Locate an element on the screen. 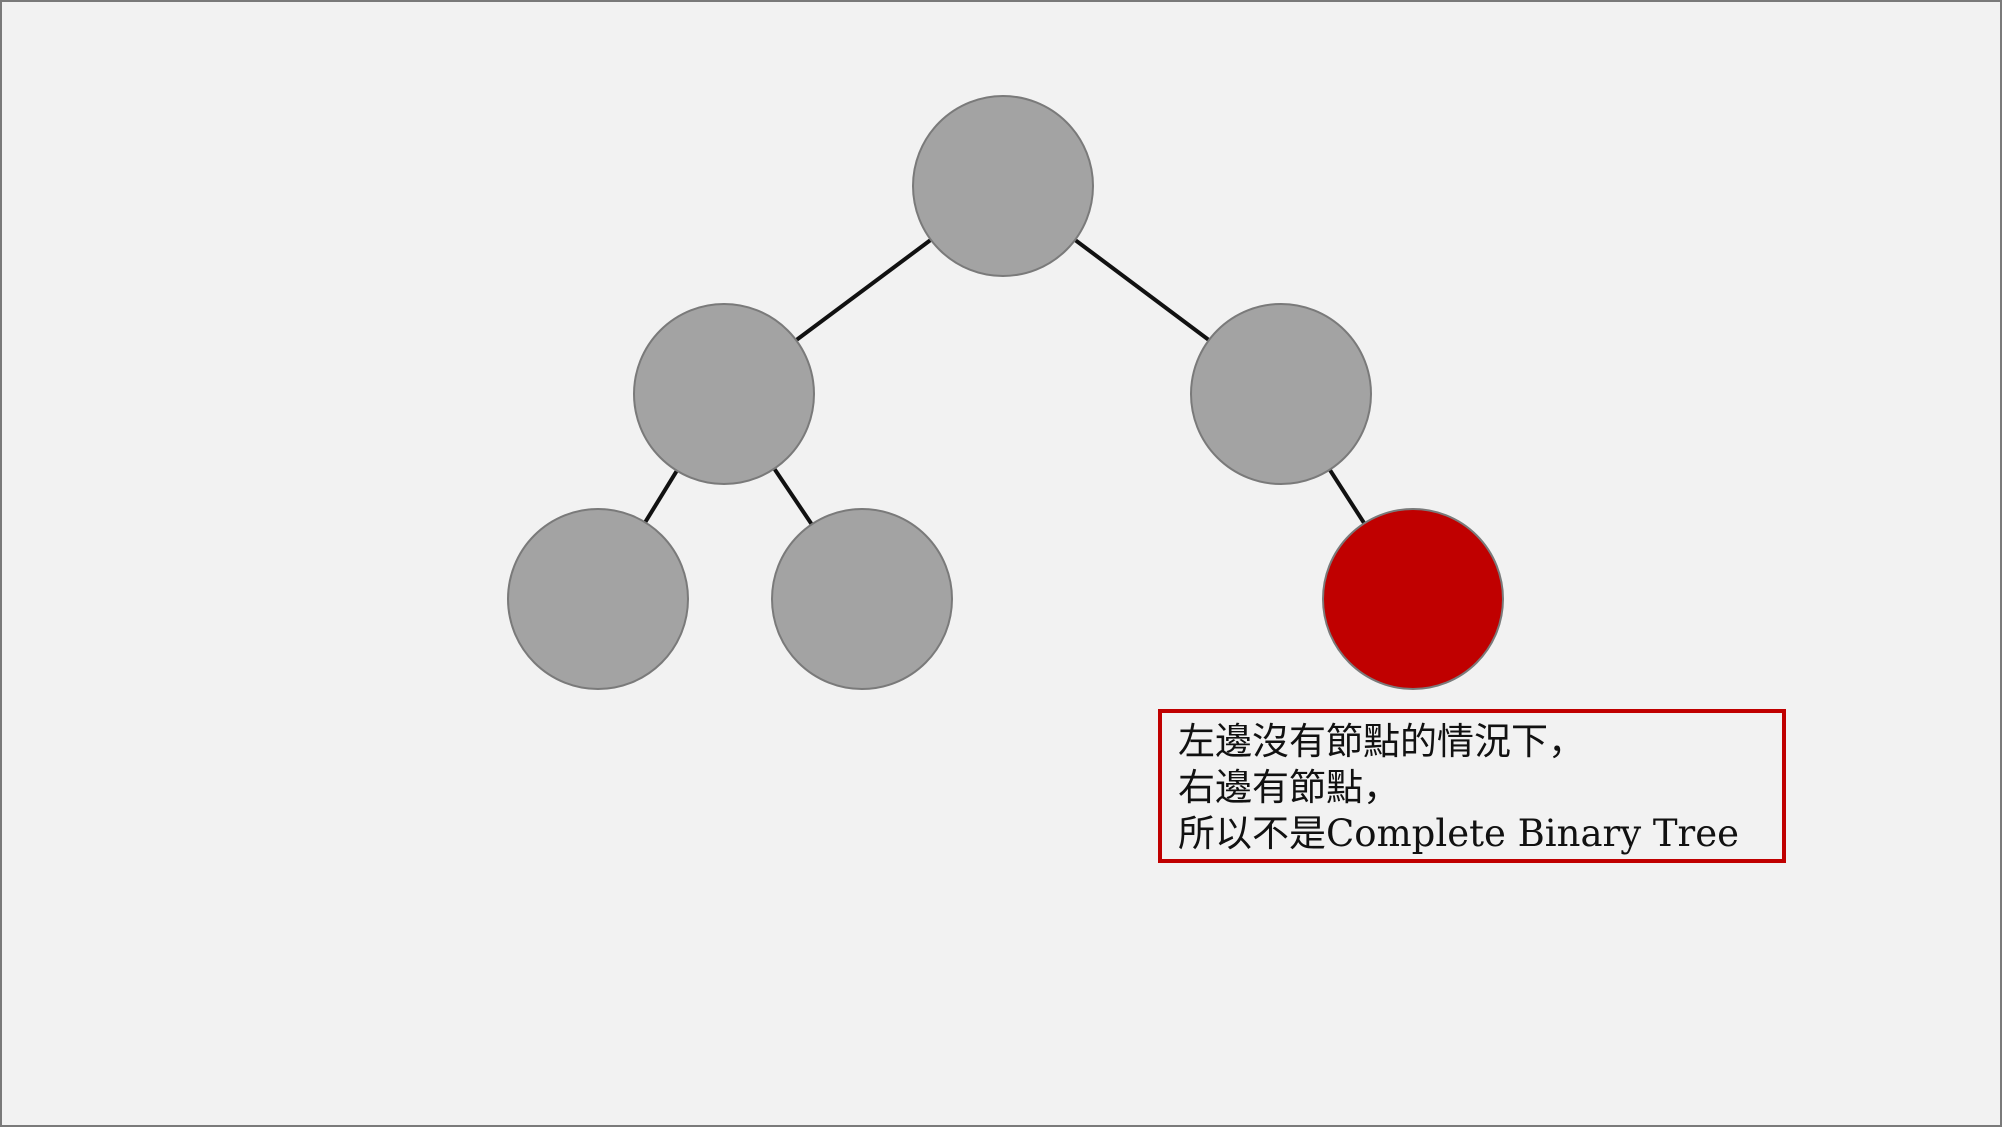  note-line-3: 所以不是Complete Binary Tree is located at coordinates (1459, 833).